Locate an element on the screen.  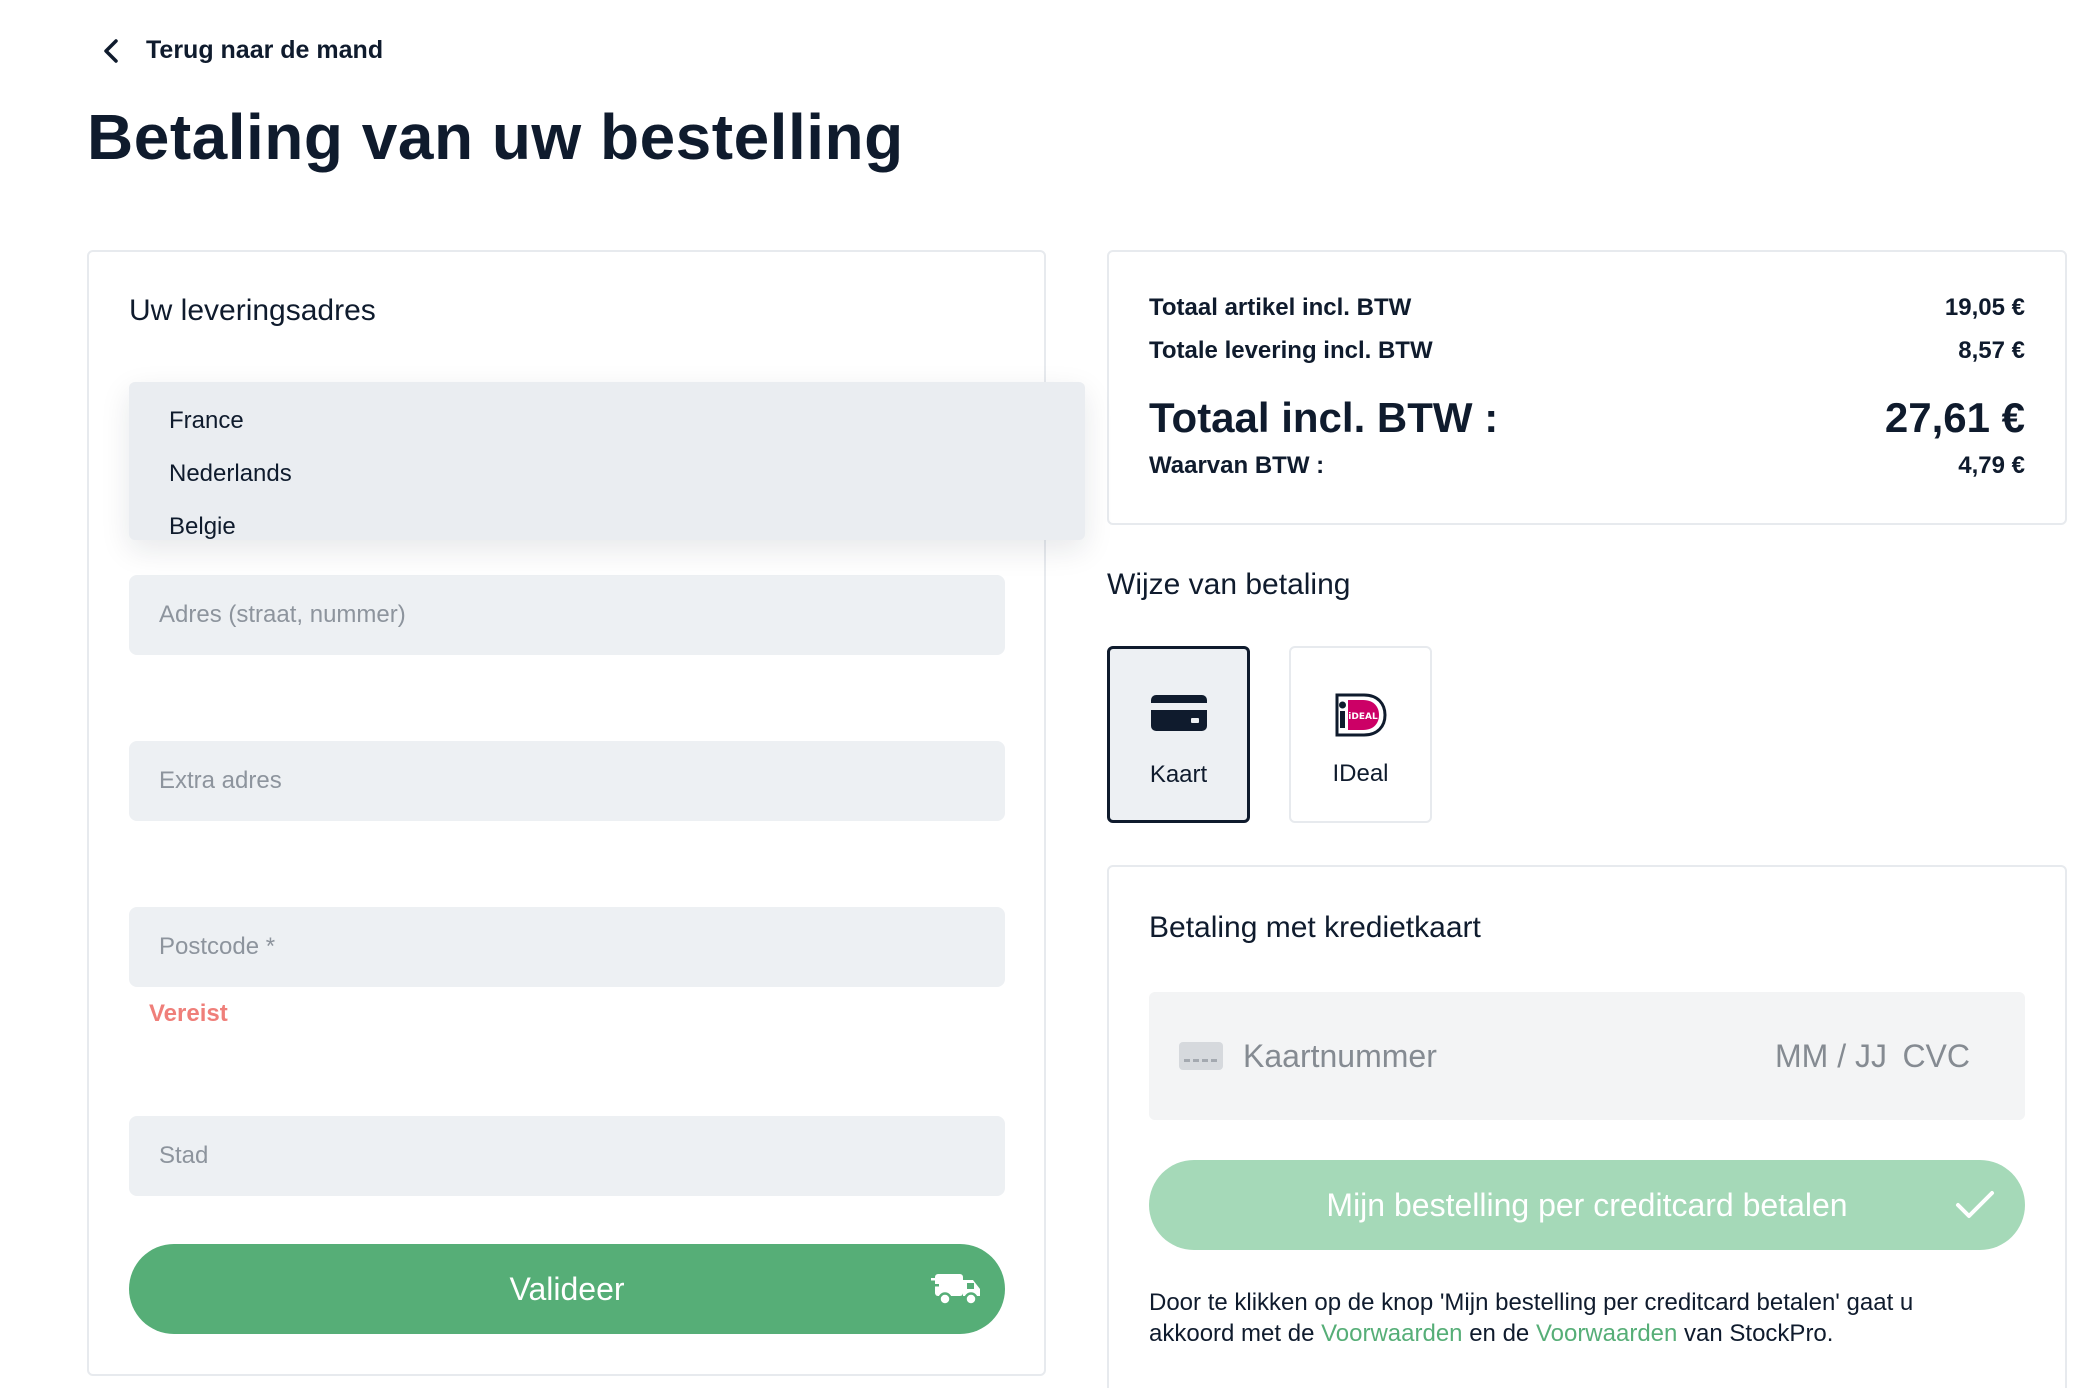
totals-row-delivery: Totale levering incl. BTW 8,57 € is located at coordinates (1587, 351).